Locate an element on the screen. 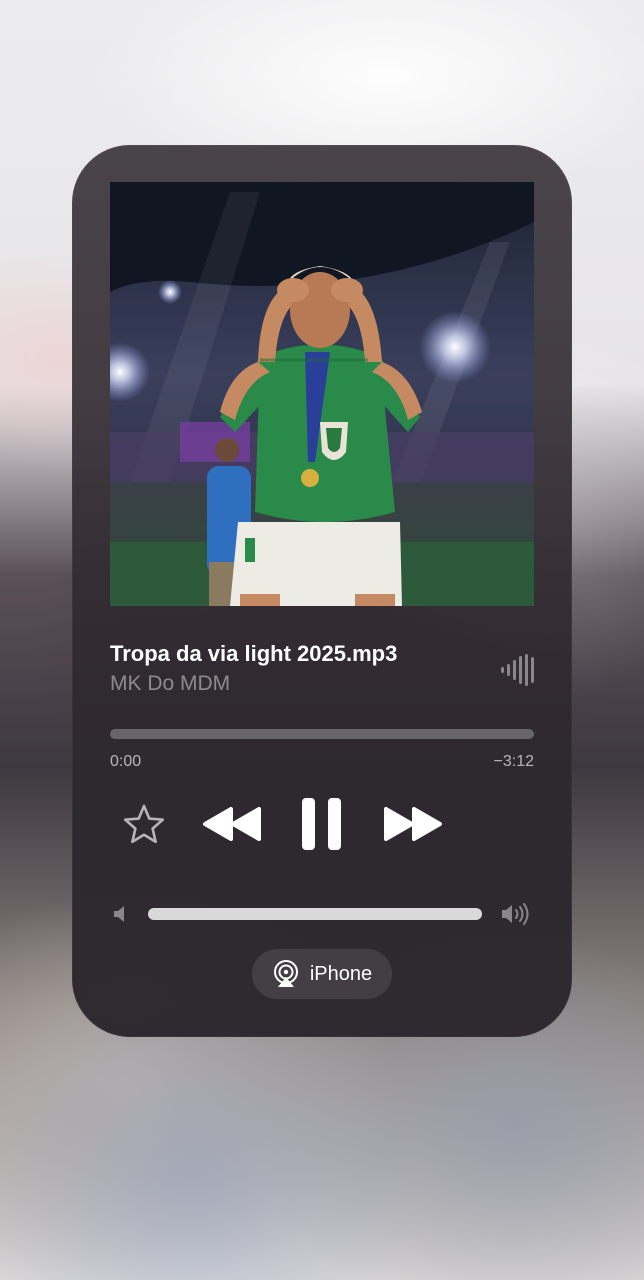 This screenshot has width=644, height=1280. airplay-output-button: iPhone is located at coordinates (322, 974).